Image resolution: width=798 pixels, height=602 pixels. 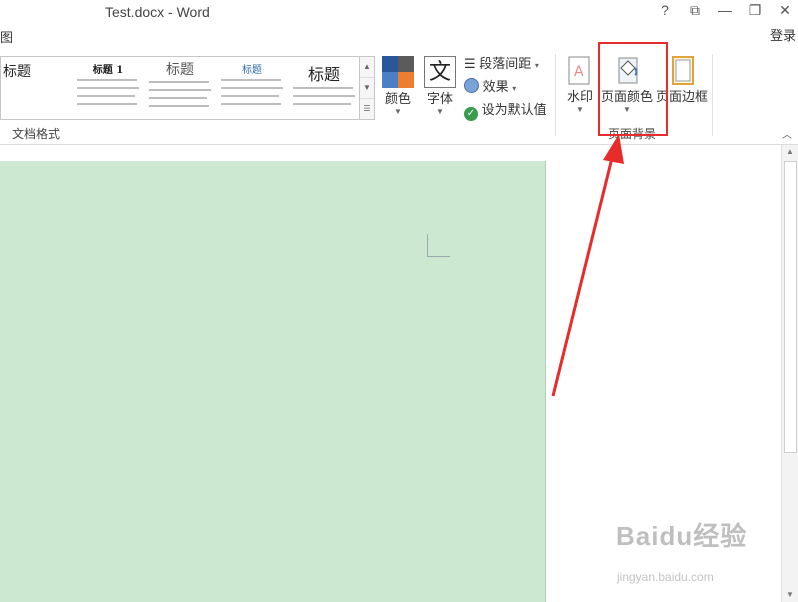 I want to click on baidu-watermark: Baidu经验, so click(x=682, y=536).